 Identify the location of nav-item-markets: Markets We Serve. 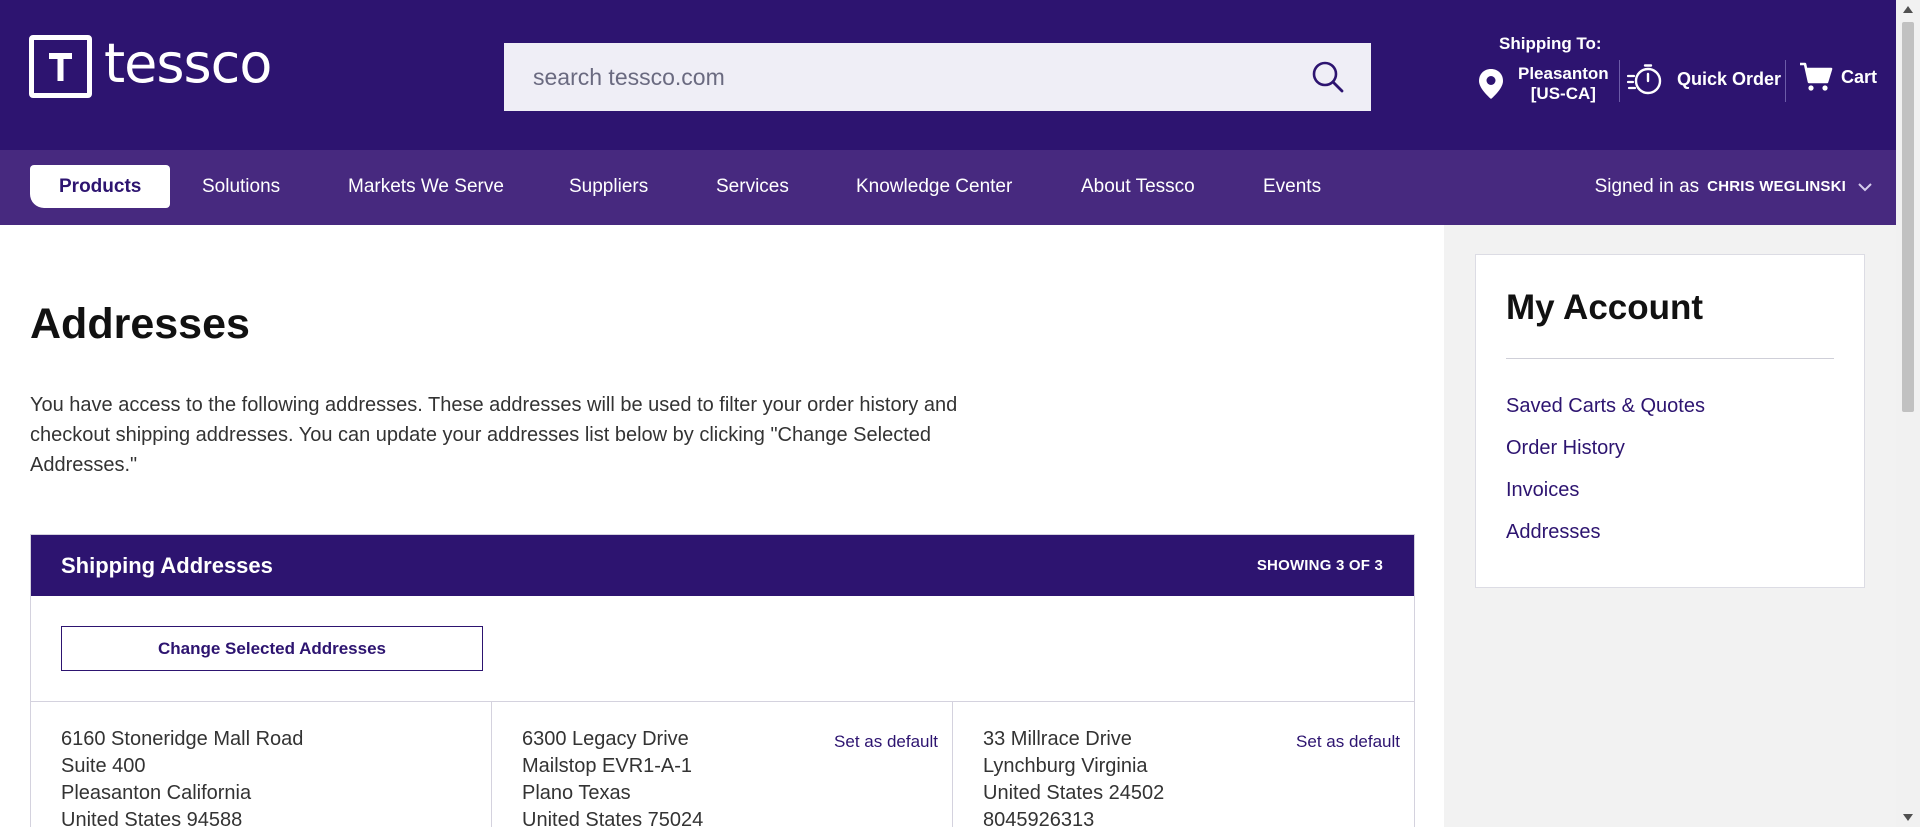
(426, 186).